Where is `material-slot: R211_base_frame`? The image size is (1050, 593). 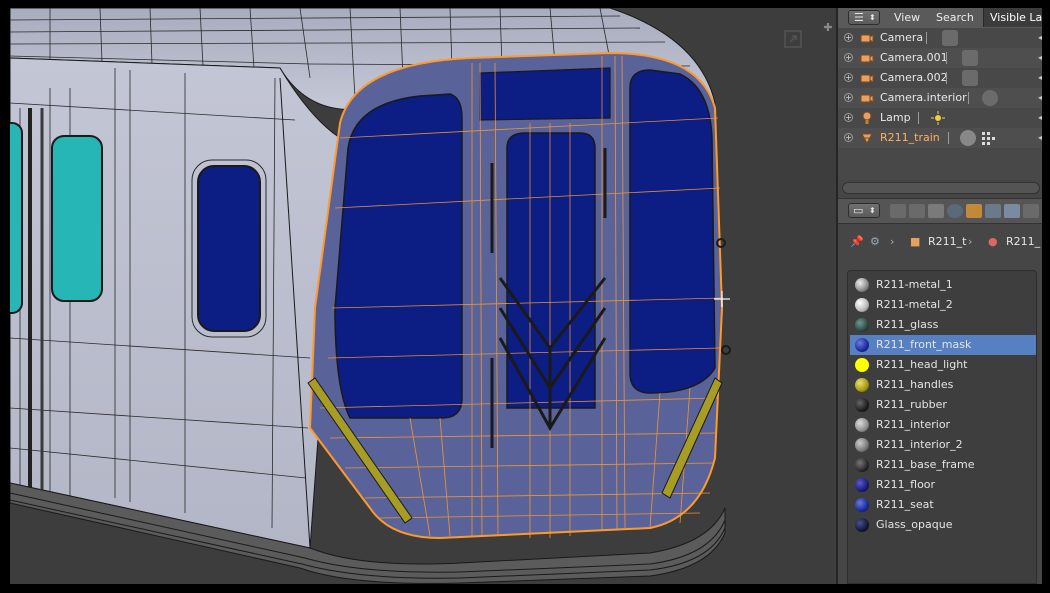 material-slot: R211_base_frame is located at coordinates (943, 465).